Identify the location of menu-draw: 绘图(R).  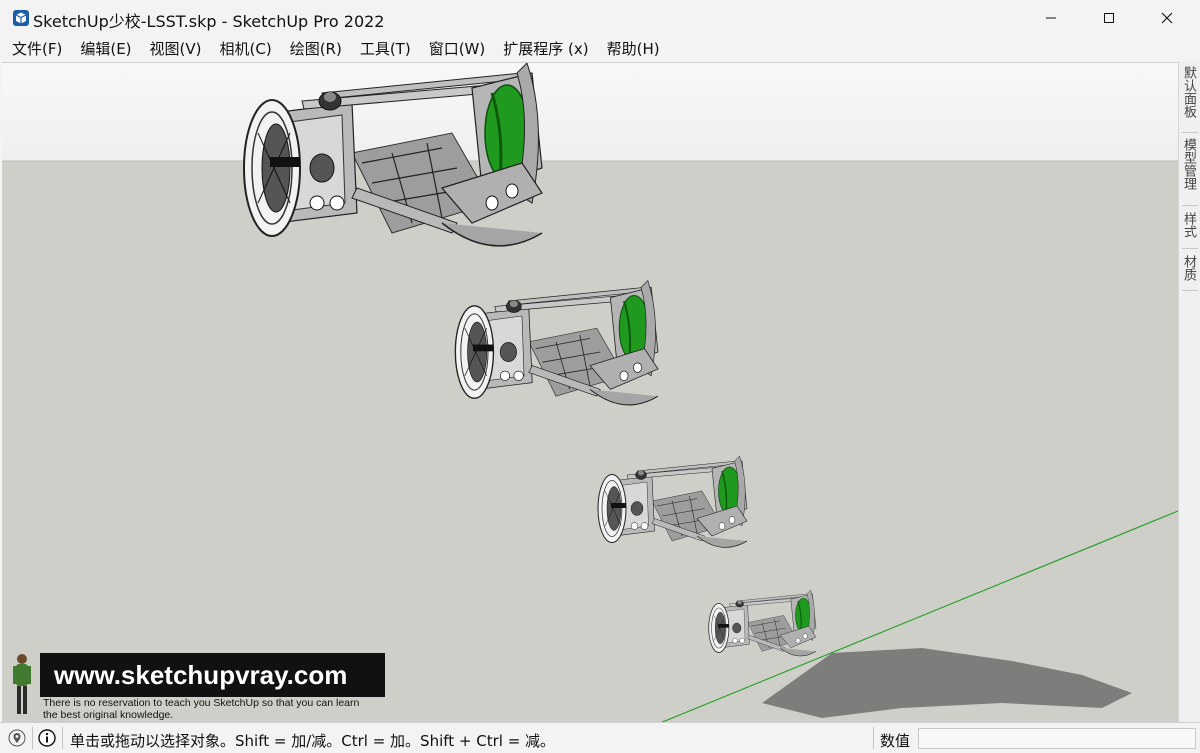
(316, 49).